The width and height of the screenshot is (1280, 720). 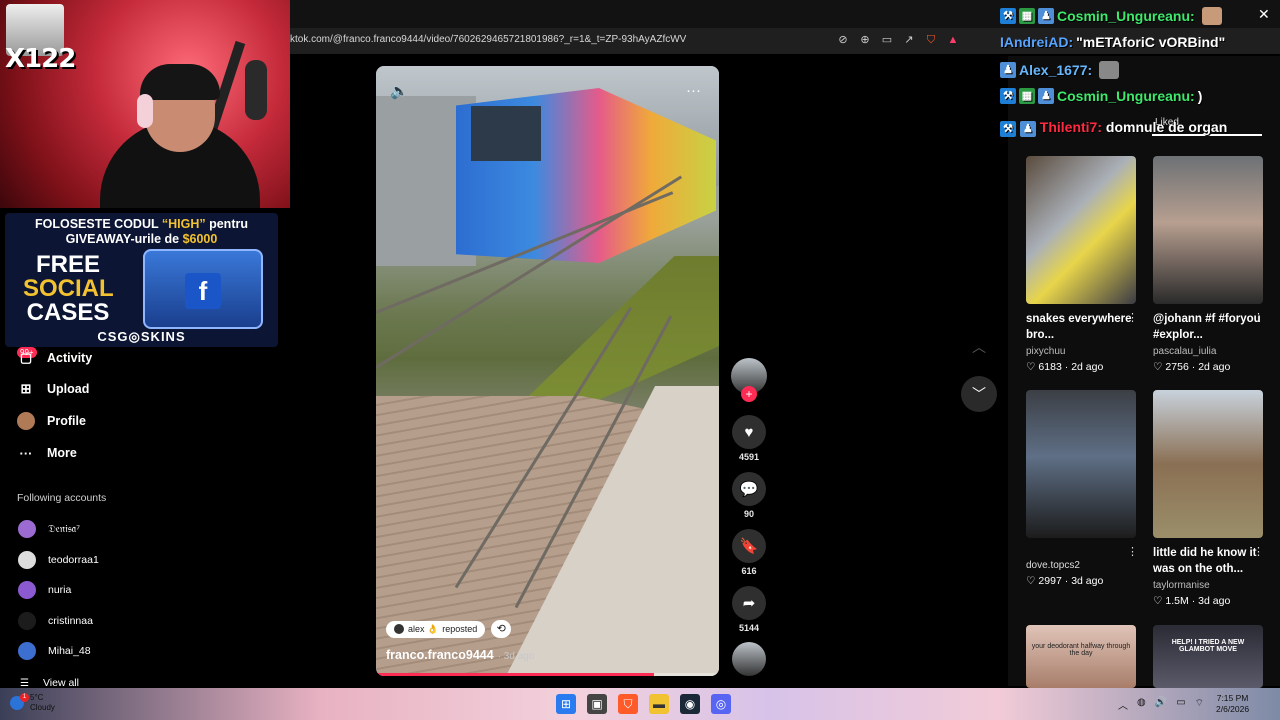 I want to click on windows-start-icon: ⊞, so click(x=566, y=704).